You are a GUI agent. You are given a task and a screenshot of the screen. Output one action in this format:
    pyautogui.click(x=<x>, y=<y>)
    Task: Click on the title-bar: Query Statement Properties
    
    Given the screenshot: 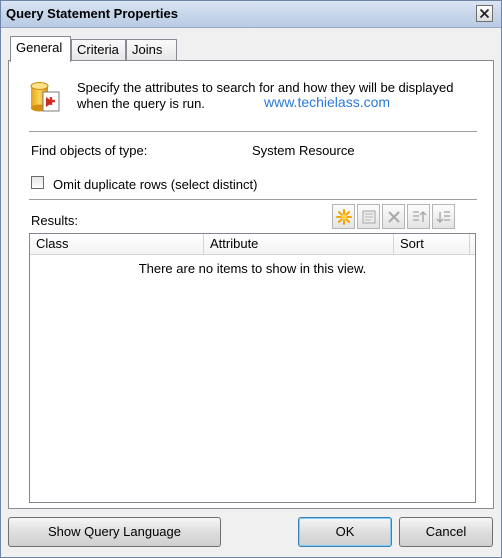 What is the action you would take?
    pyautogui.click(x=251, y=14)
    